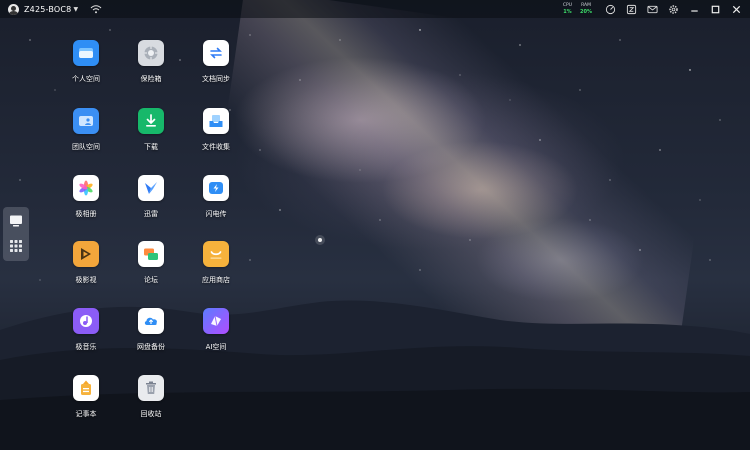 Image resolution: width=750 pixels, height=450 pixels. I want to click on app-label: AI空间, so click(216, 347).